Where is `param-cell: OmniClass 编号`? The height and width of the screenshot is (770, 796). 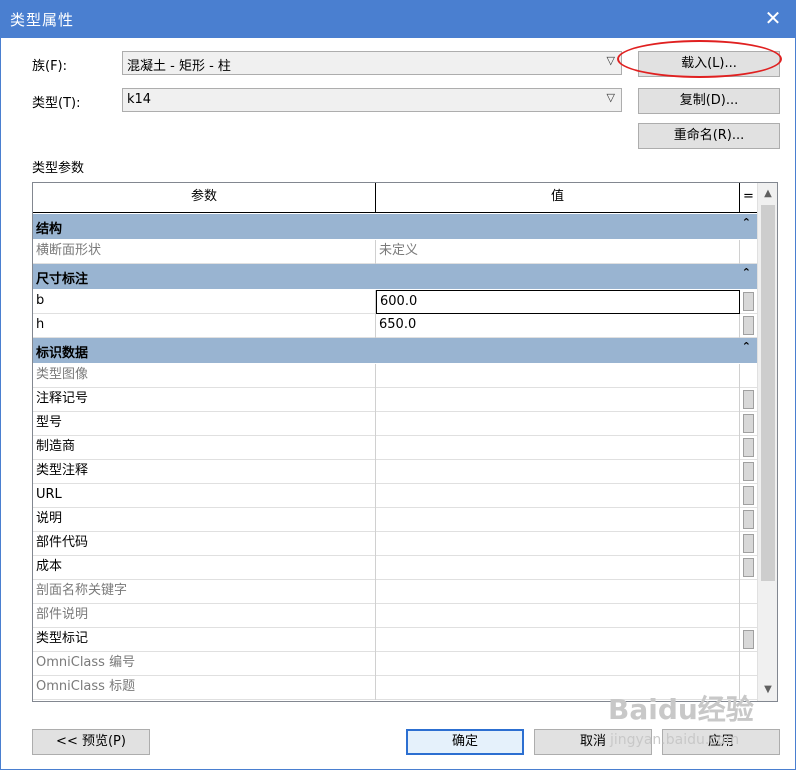
param-cell: OmniClass 编号 is located at coordinates (204, 664).